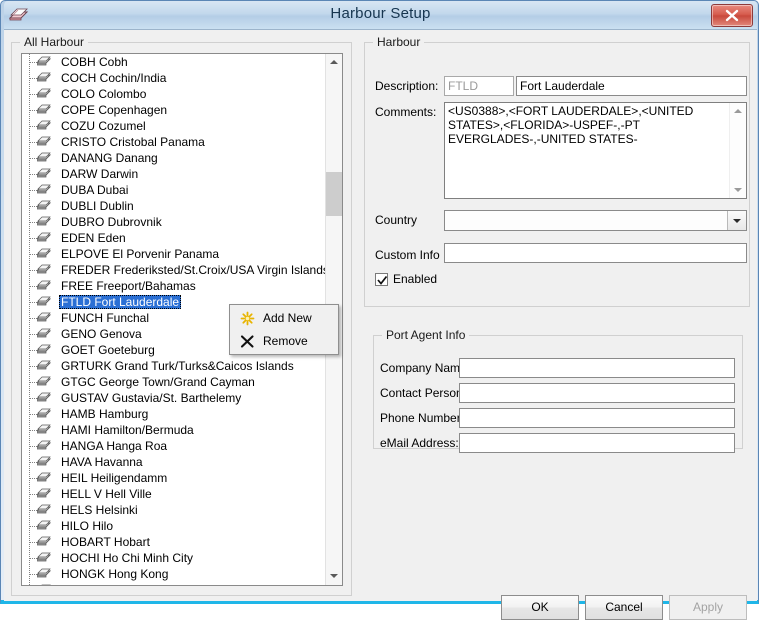 This screenshot has height=620, width=759. Describe the element at coordinates (104, 94) in the screenshot. I see `tree-item-label: COLO Colombo` at that location.